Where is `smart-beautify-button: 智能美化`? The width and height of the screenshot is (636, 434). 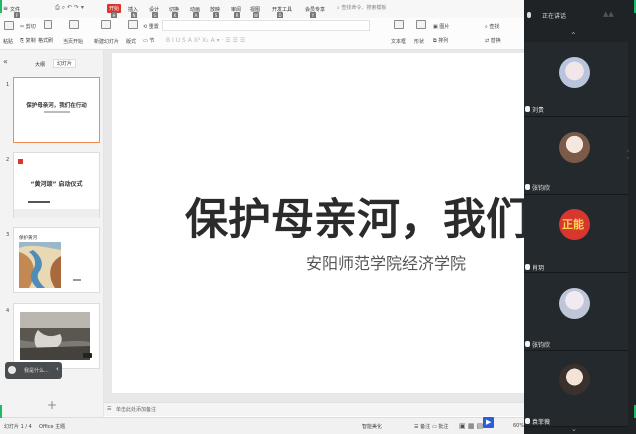
smart-beautify-button: 智能美化 is located at coordinates (372, 426).